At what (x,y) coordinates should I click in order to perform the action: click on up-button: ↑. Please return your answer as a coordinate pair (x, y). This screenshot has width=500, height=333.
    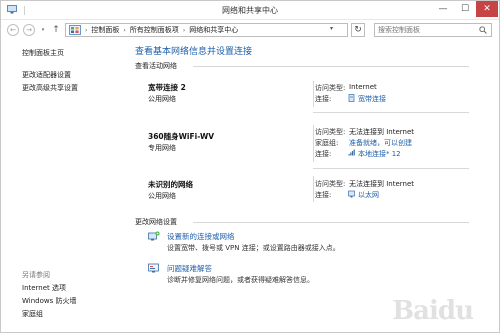
    Looking at the image, I should click on (56, 30).